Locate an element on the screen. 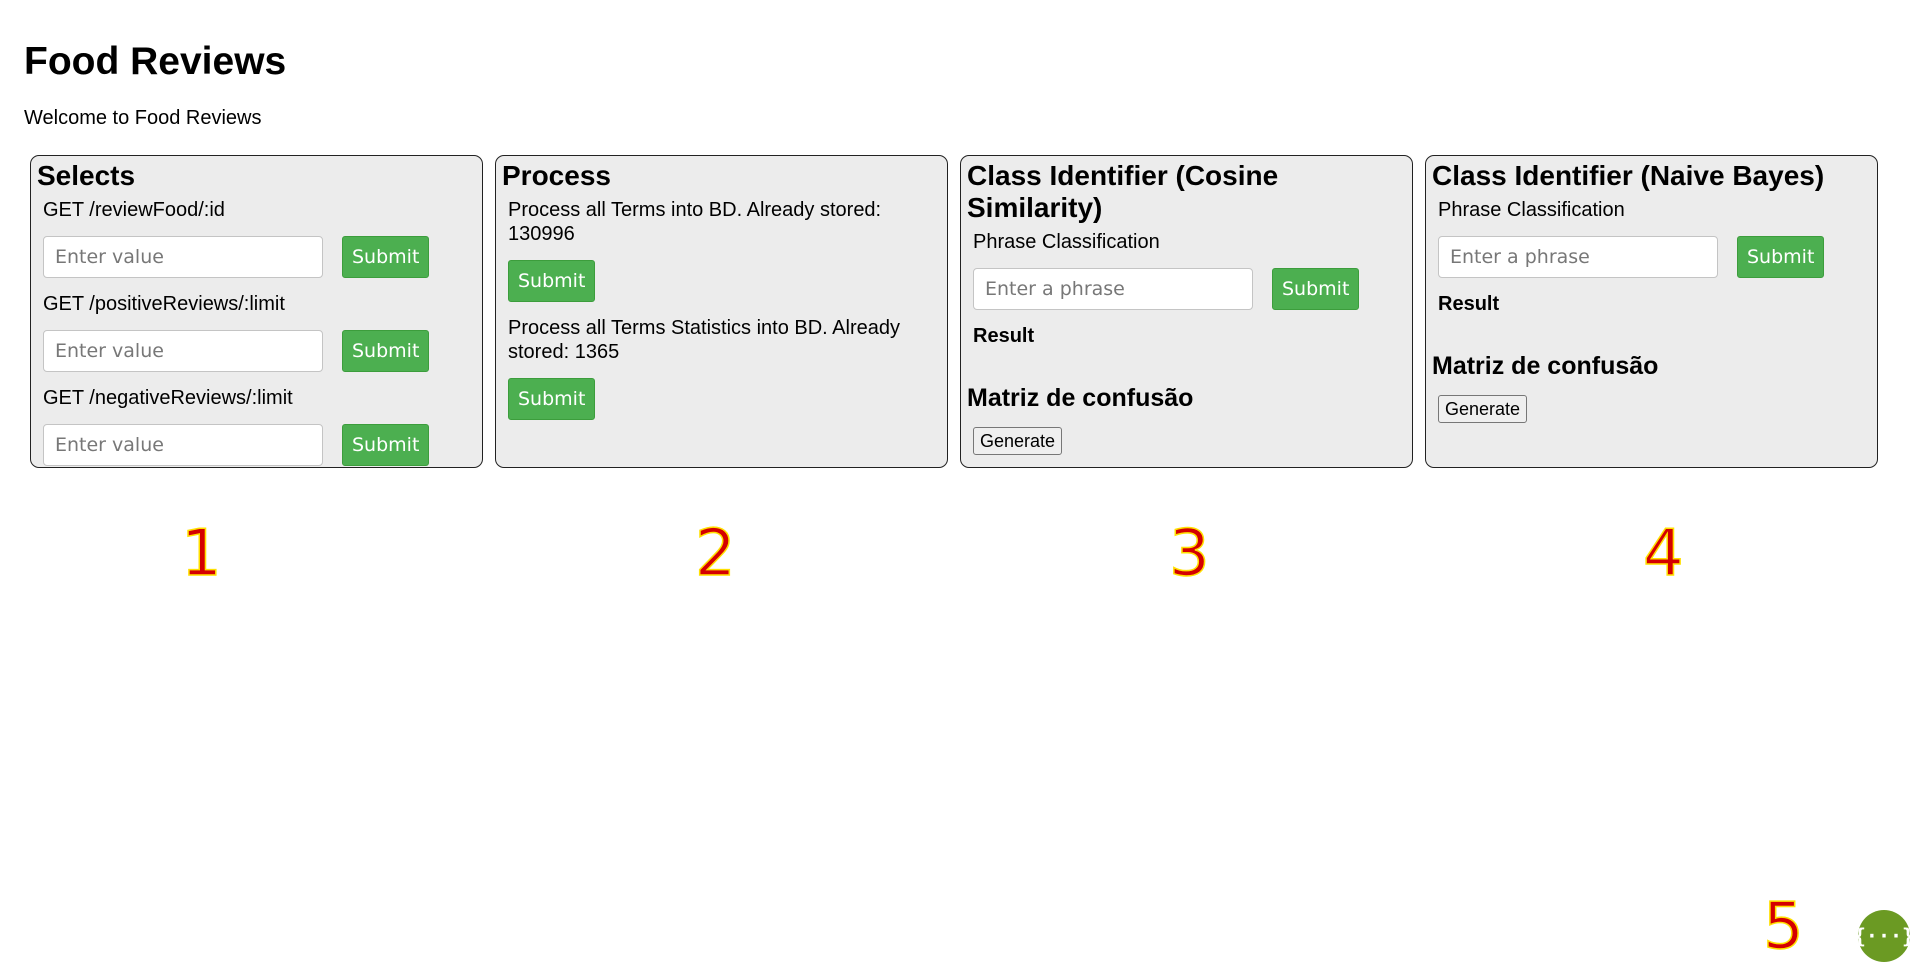  bayes-result-label: Result is located at coordinates (1469, 304).